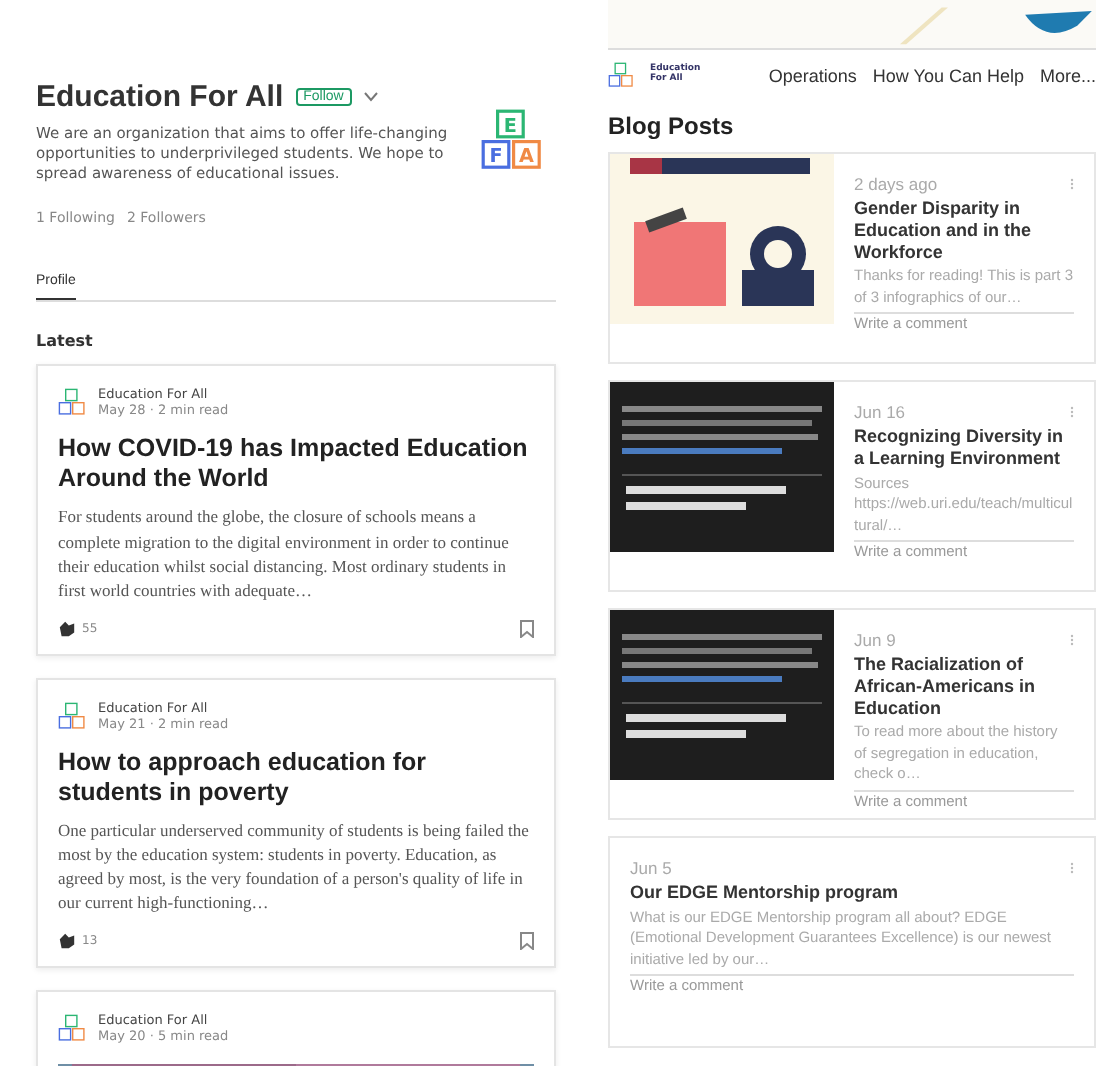 This screenshot has height=1066, width=1106. I want to click on post-title: The Racialization of African-Americans in Education, so click(964, 686).